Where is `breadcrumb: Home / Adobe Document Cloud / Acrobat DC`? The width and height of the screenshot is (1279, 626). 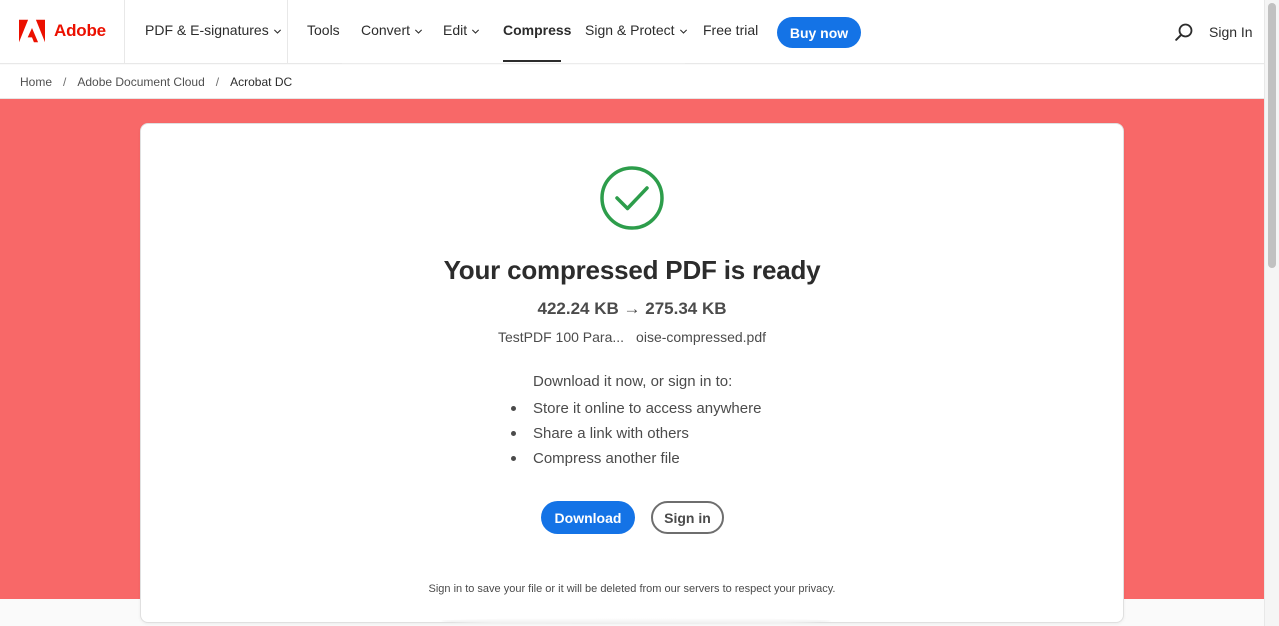
breadcrumb: Home / Adobe Document Cloud / Acrobat DC is located at coordinates (632, 82).